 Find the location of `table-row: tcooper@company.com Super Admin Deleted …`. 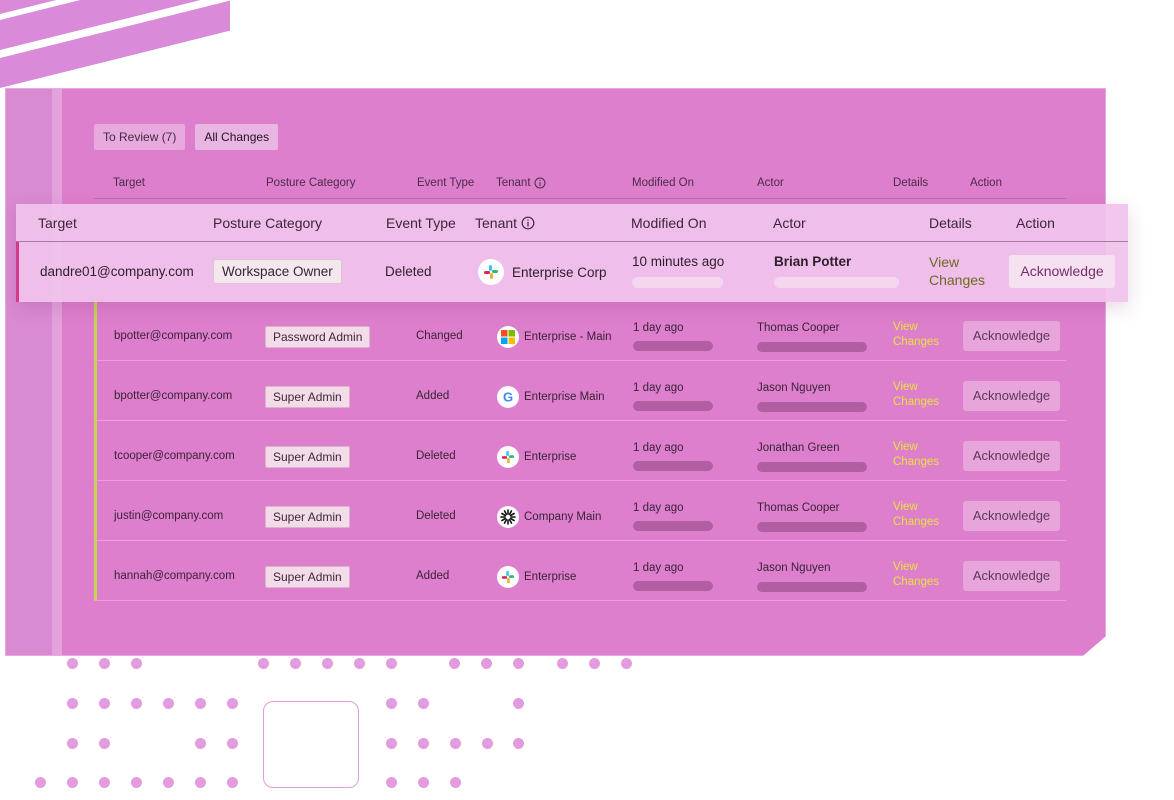

table-row: tcooper@company.com Super Admin Deleted … is located at coordinates (580, 451).